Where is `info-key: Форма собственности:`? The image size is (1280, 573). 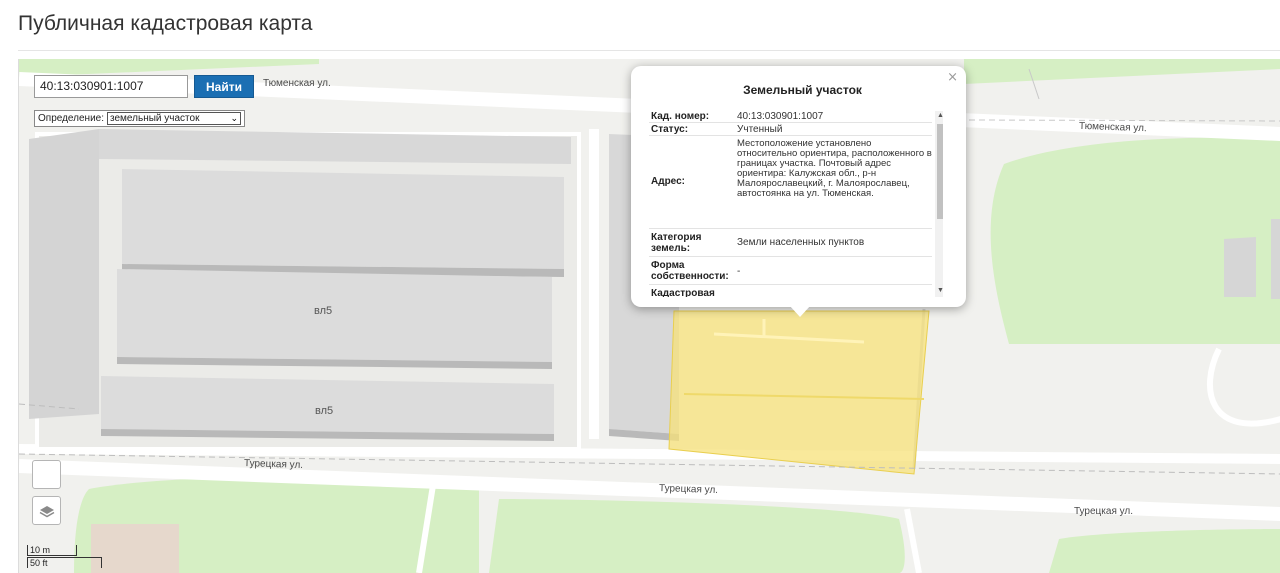
info-key: Форма собственности: is located at coordinates (690, 271).